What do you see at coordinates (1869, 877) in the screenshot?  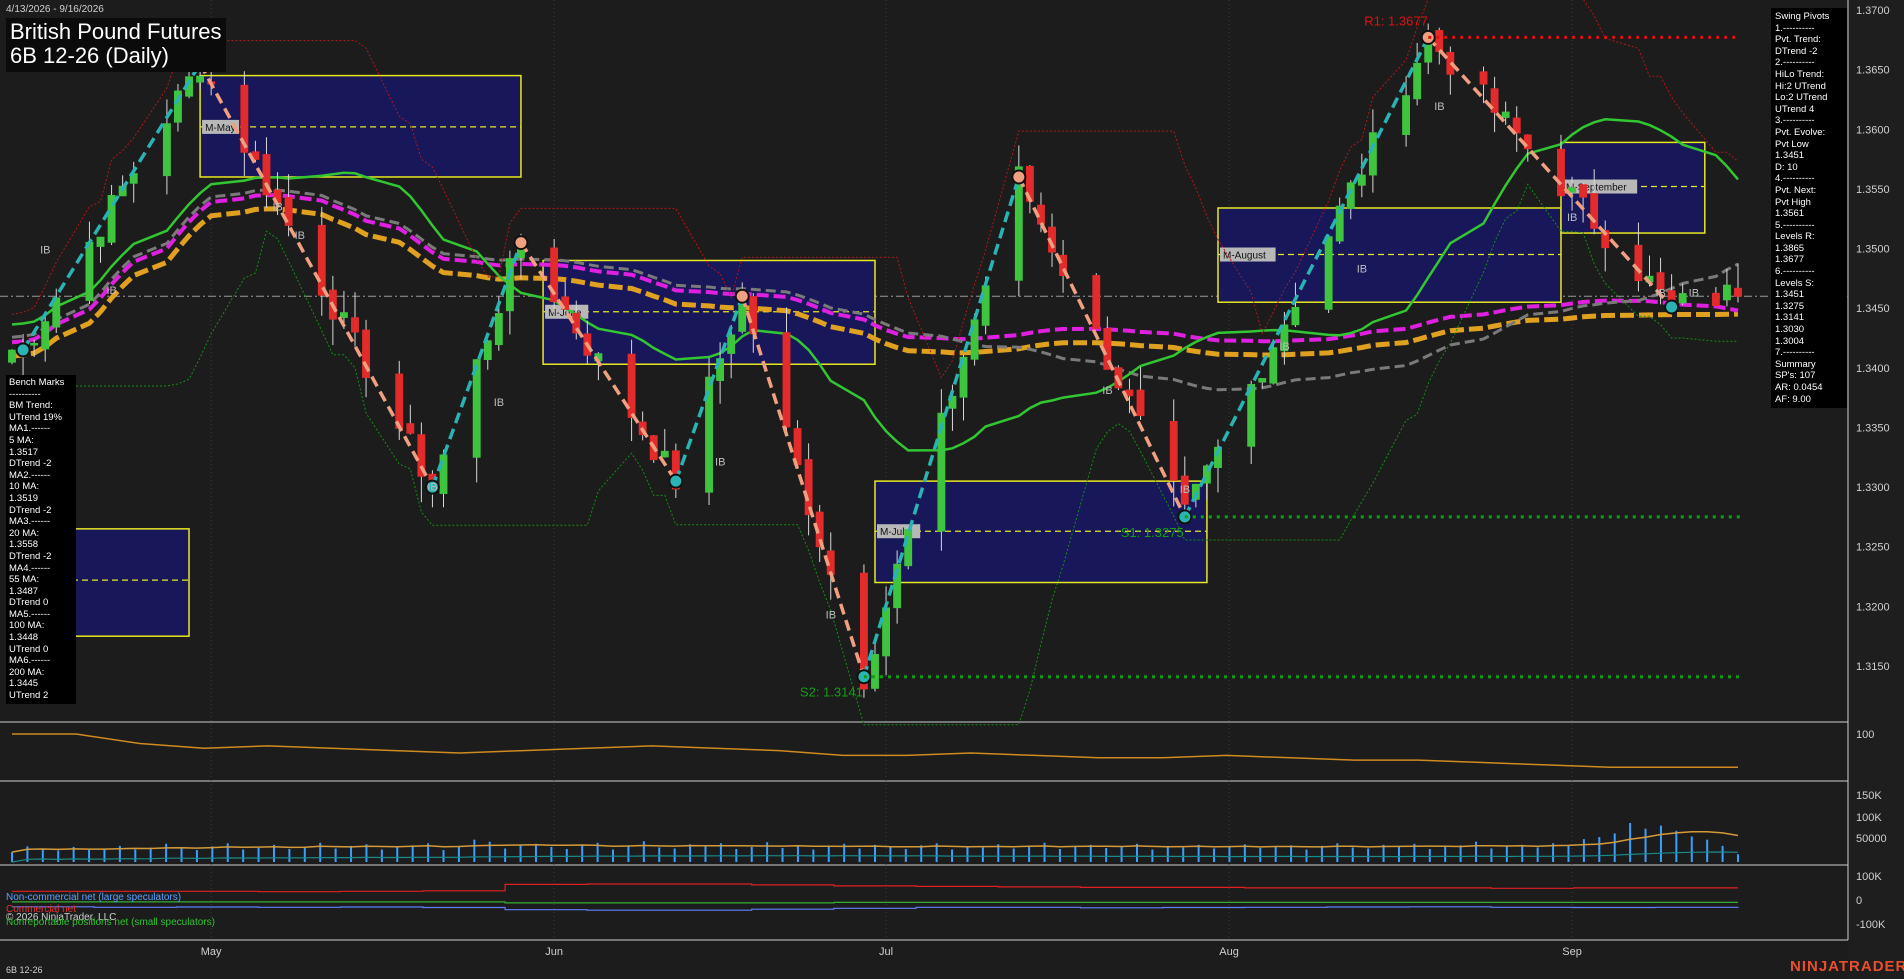 I see `cot-tick: 100K` at bounding box center [1869, 877].